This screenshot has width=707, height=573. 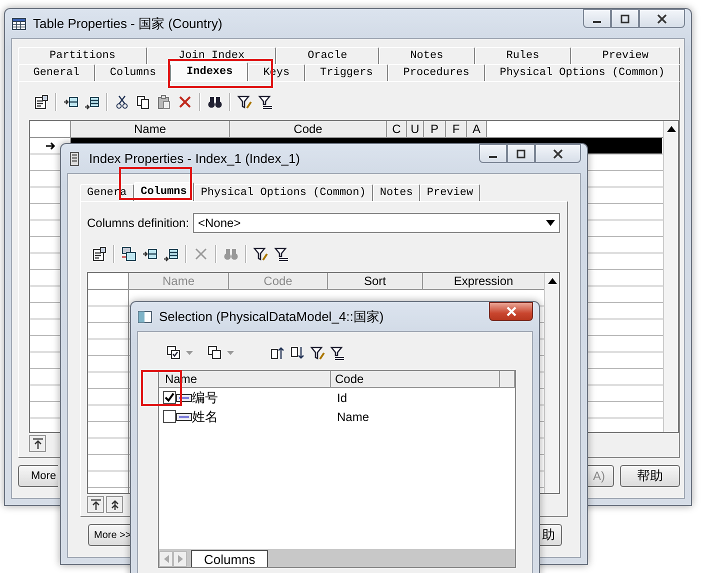 What do you see at coordinates (185, 102) in the screenshot?
I see `delete-icon` at bounding box center [185, 102].